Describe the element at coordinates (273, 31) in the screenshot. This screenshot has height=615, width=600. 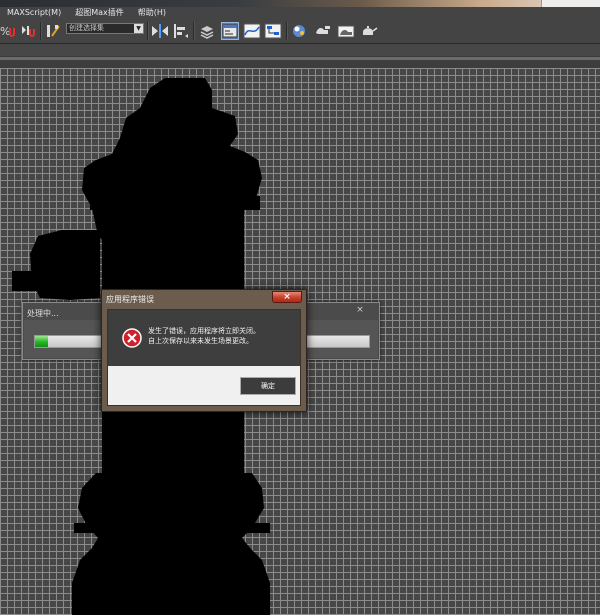
I see `schematic-view-icon` at that location.